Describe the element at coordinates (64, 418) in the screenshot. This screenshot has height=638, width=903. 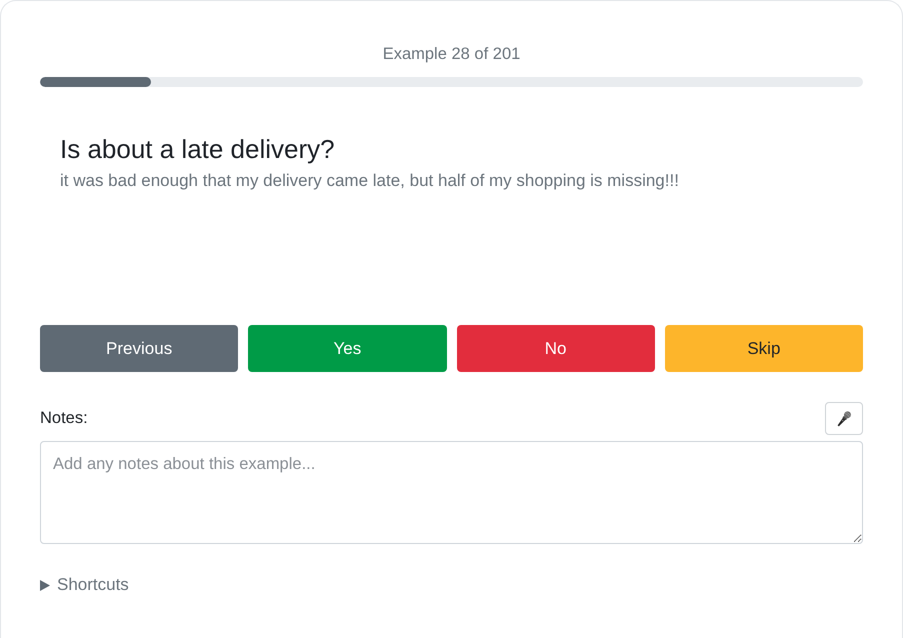
I see `notes-label: Notes:` at that location.